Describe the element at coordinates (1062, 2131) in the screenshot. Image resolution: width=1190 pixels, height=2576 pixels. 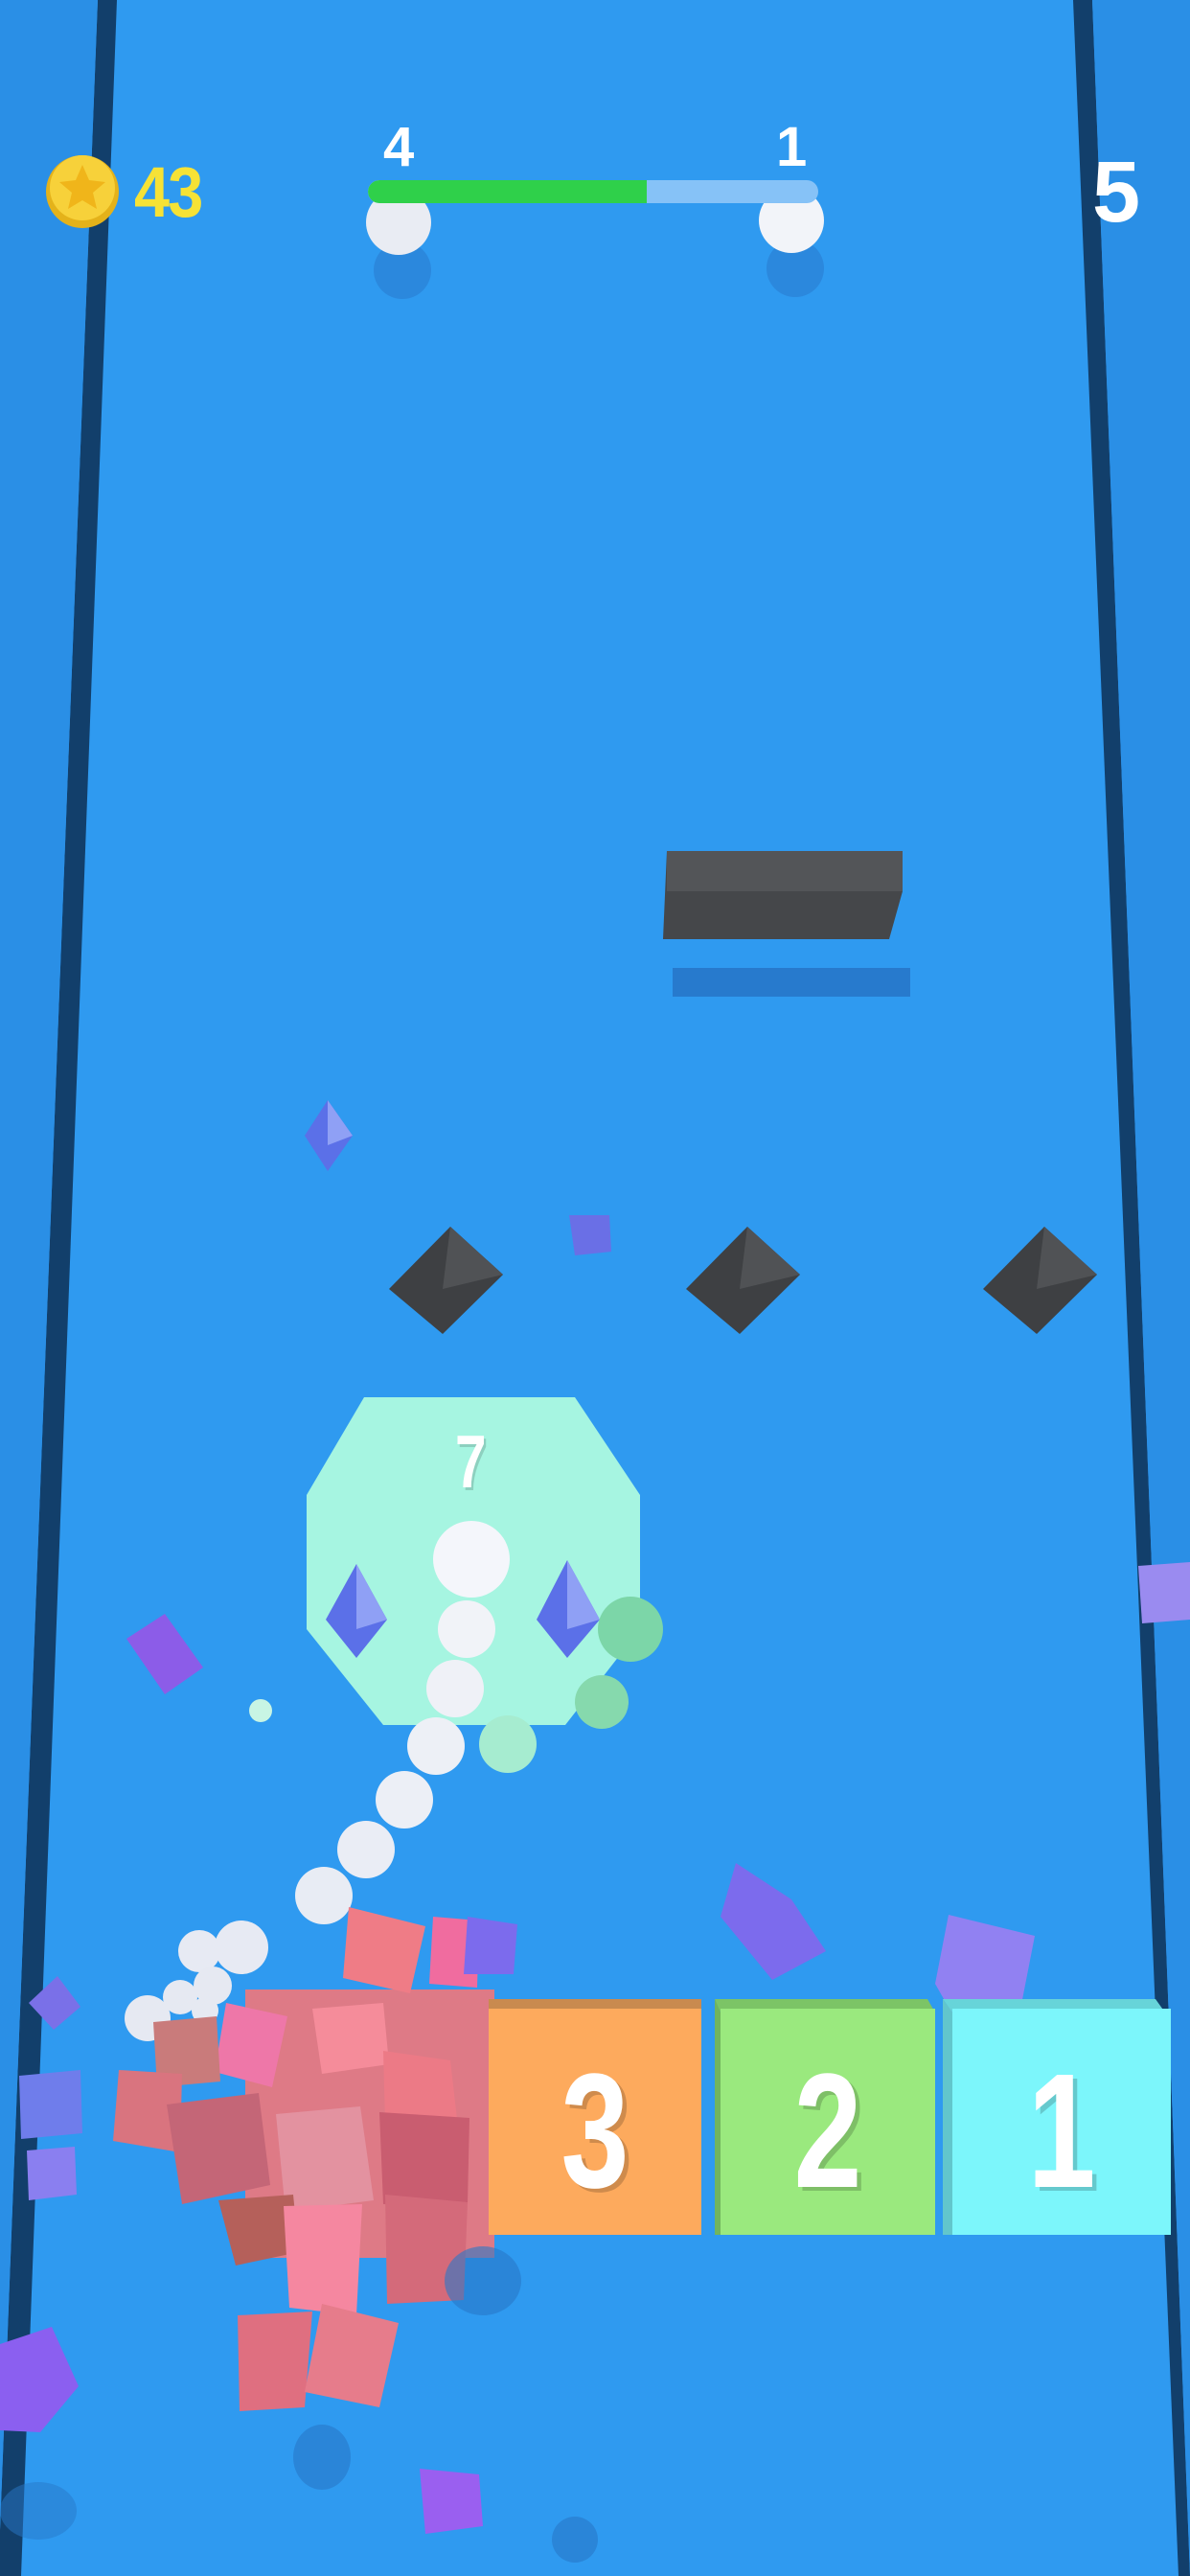
I see `block-1-label: 1` at that location.